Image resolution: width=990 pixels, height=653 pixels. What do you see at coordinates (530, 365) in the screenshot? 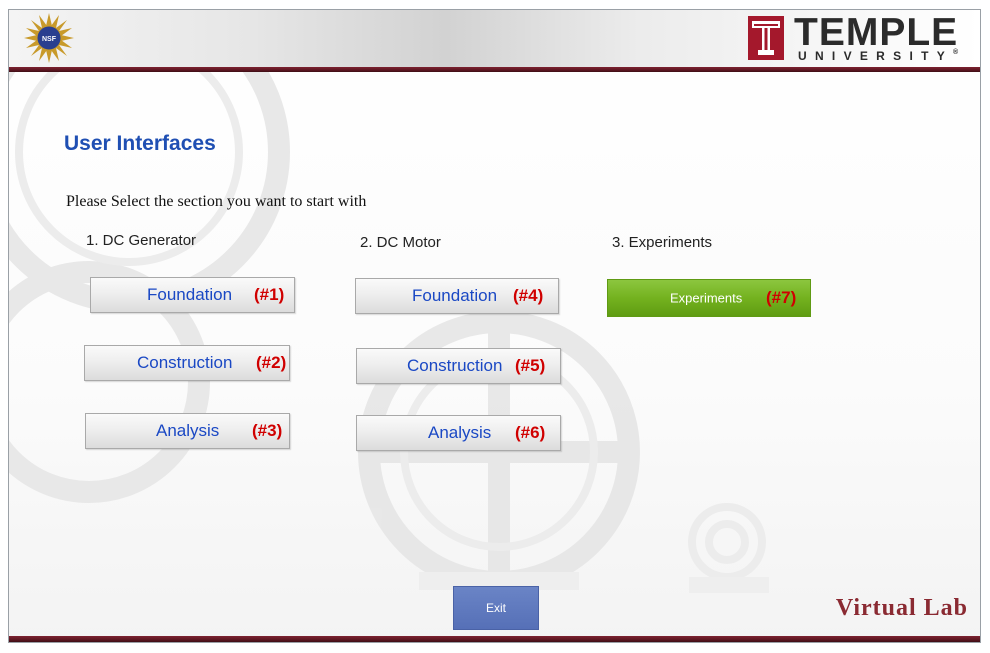
I see `button-number: (#5)` at bounding box center [530, 365].